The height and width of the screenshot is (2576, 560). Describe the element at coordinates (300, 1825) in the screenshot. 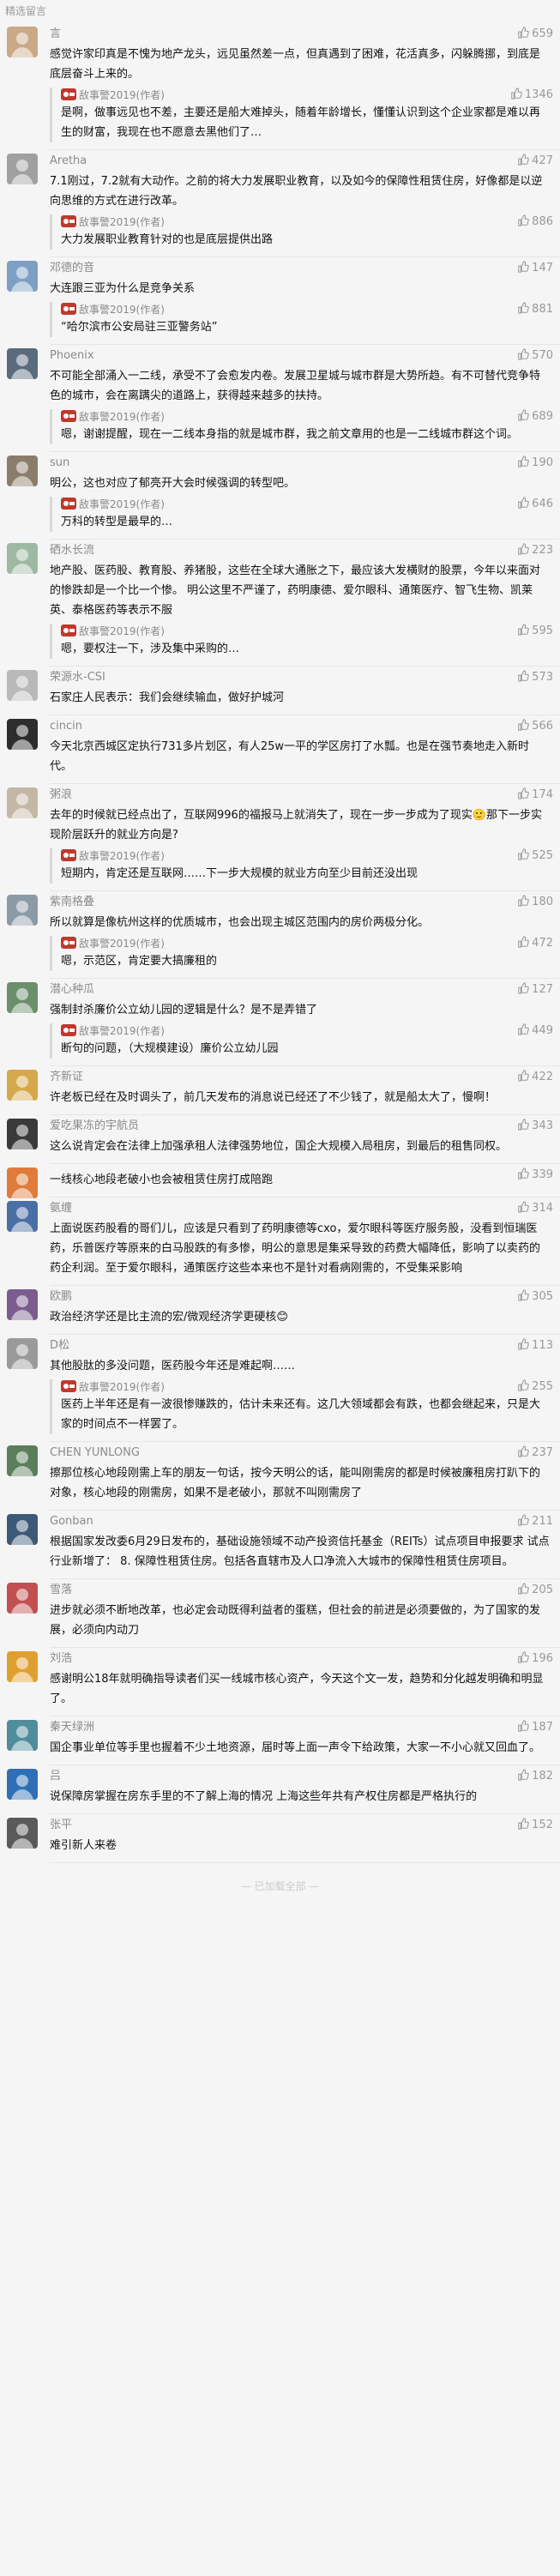

I see `comment-nickname: 张平` at that location.